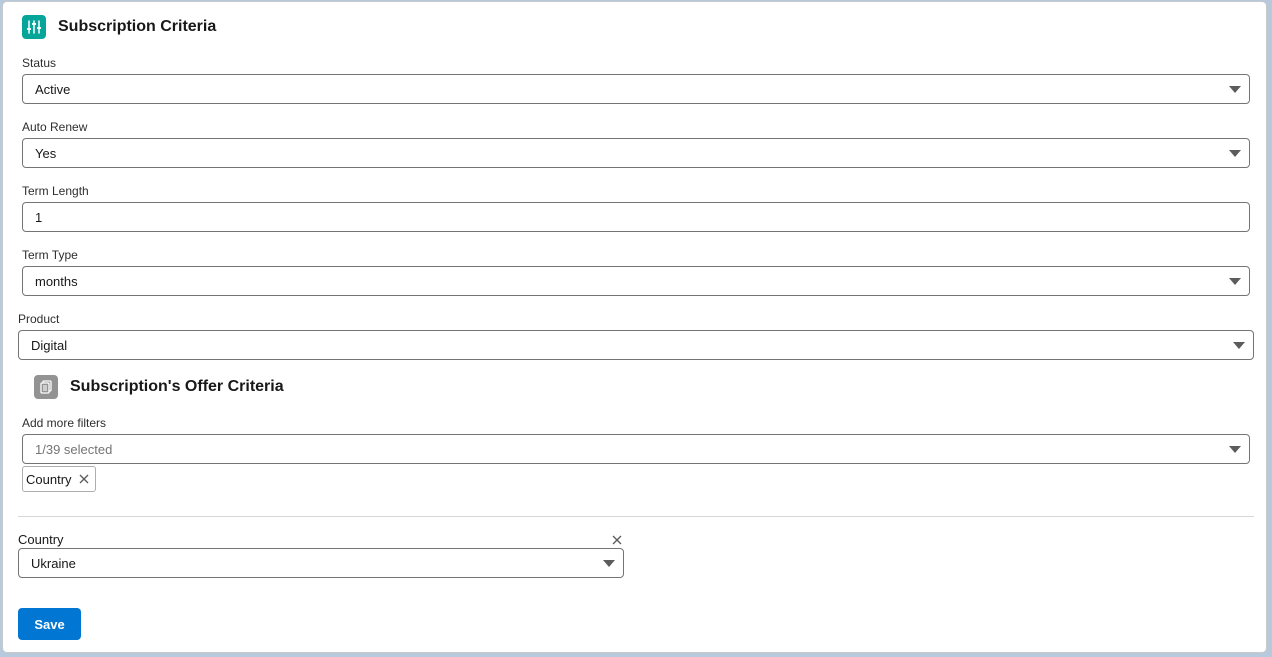  I want to click on filter-pill-label: Country, so click(49, 479).